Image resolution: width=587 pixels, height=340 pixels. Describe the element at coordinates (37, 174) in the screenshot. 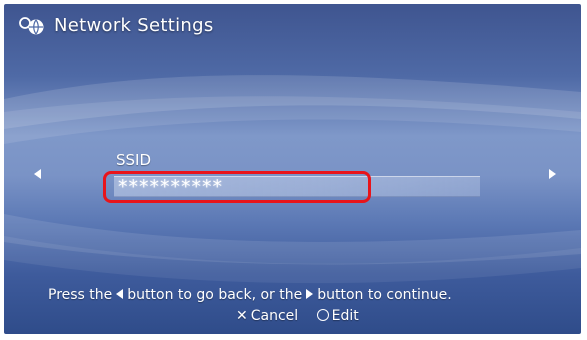

I see `left-arrow-icon` at that location.